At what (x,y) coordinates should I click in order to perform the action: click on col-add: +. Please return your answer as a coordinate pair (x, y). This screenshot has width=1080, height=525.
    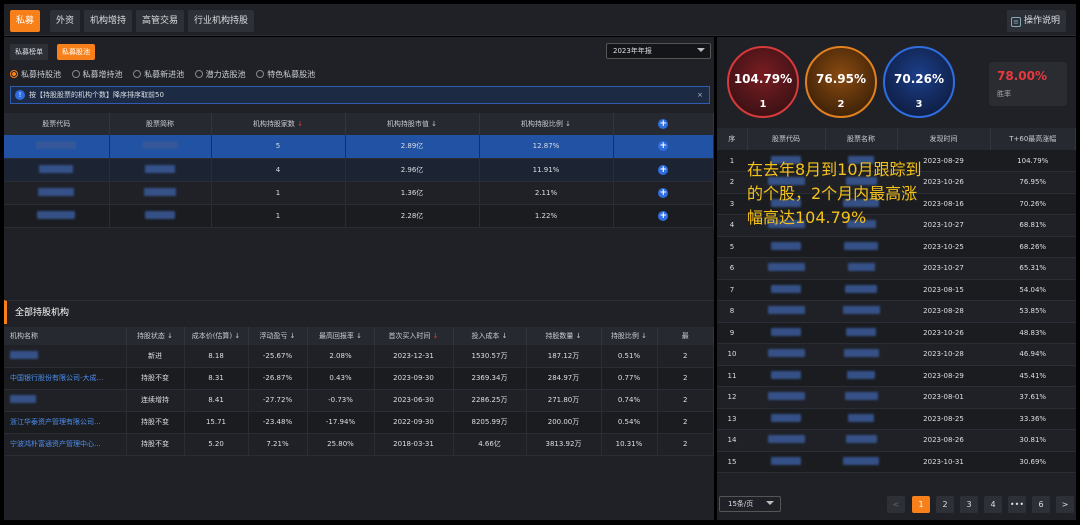
    Looking at the image, I should click on (663, 124).